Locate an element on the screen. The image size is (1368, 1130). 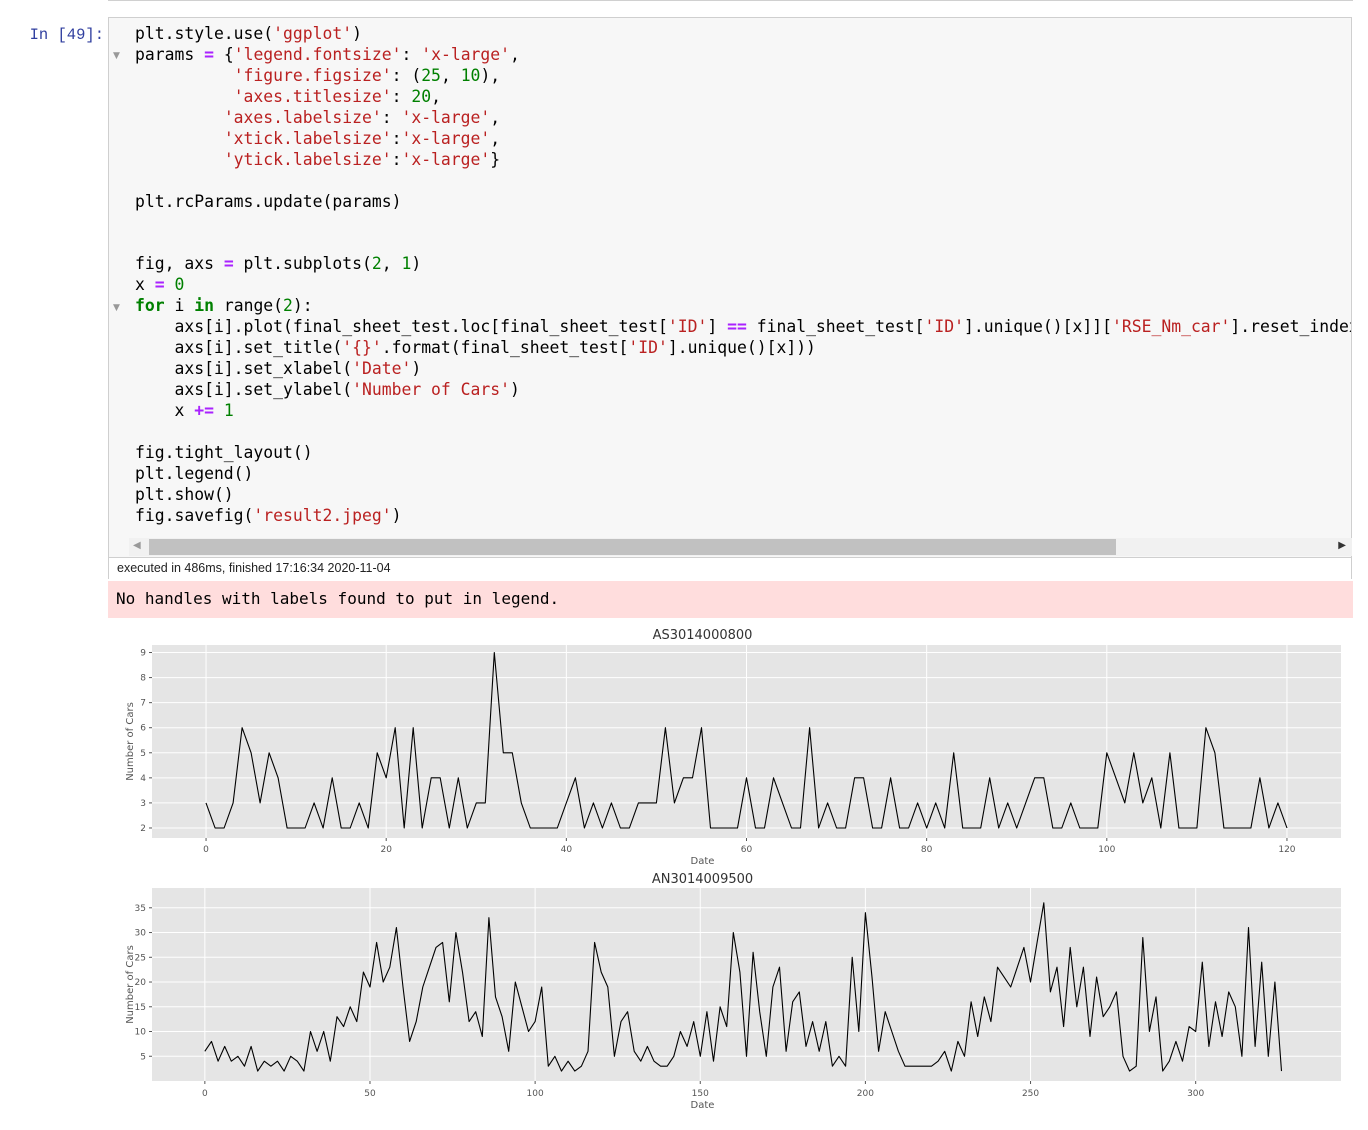
code-line: plt.legend() is located at coordinates (743, 474).